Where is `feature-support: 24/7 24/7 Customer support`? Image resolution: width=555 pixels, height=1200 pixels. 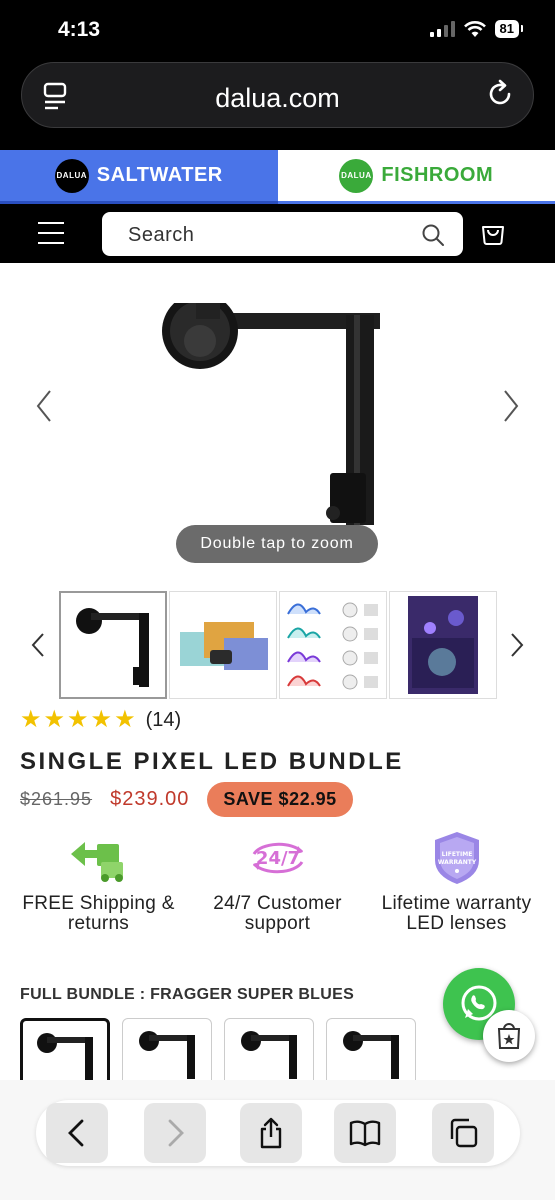
feature-support: 24/7 24/7 Customer support is located at coordinates (277, 882).